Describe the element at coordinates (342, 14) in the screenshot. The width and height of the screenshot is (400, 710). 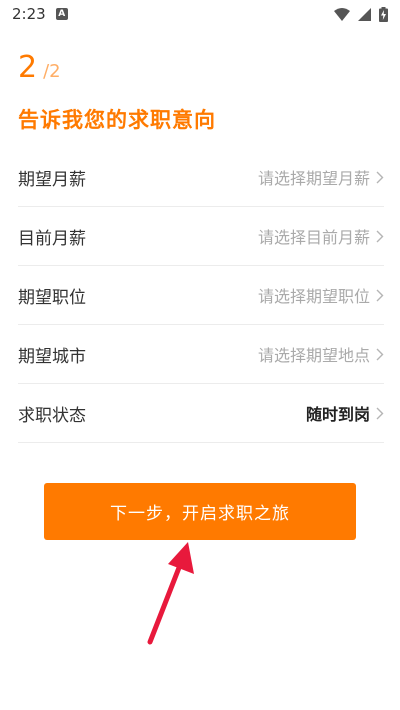
I see `wifi-icon` at that location.